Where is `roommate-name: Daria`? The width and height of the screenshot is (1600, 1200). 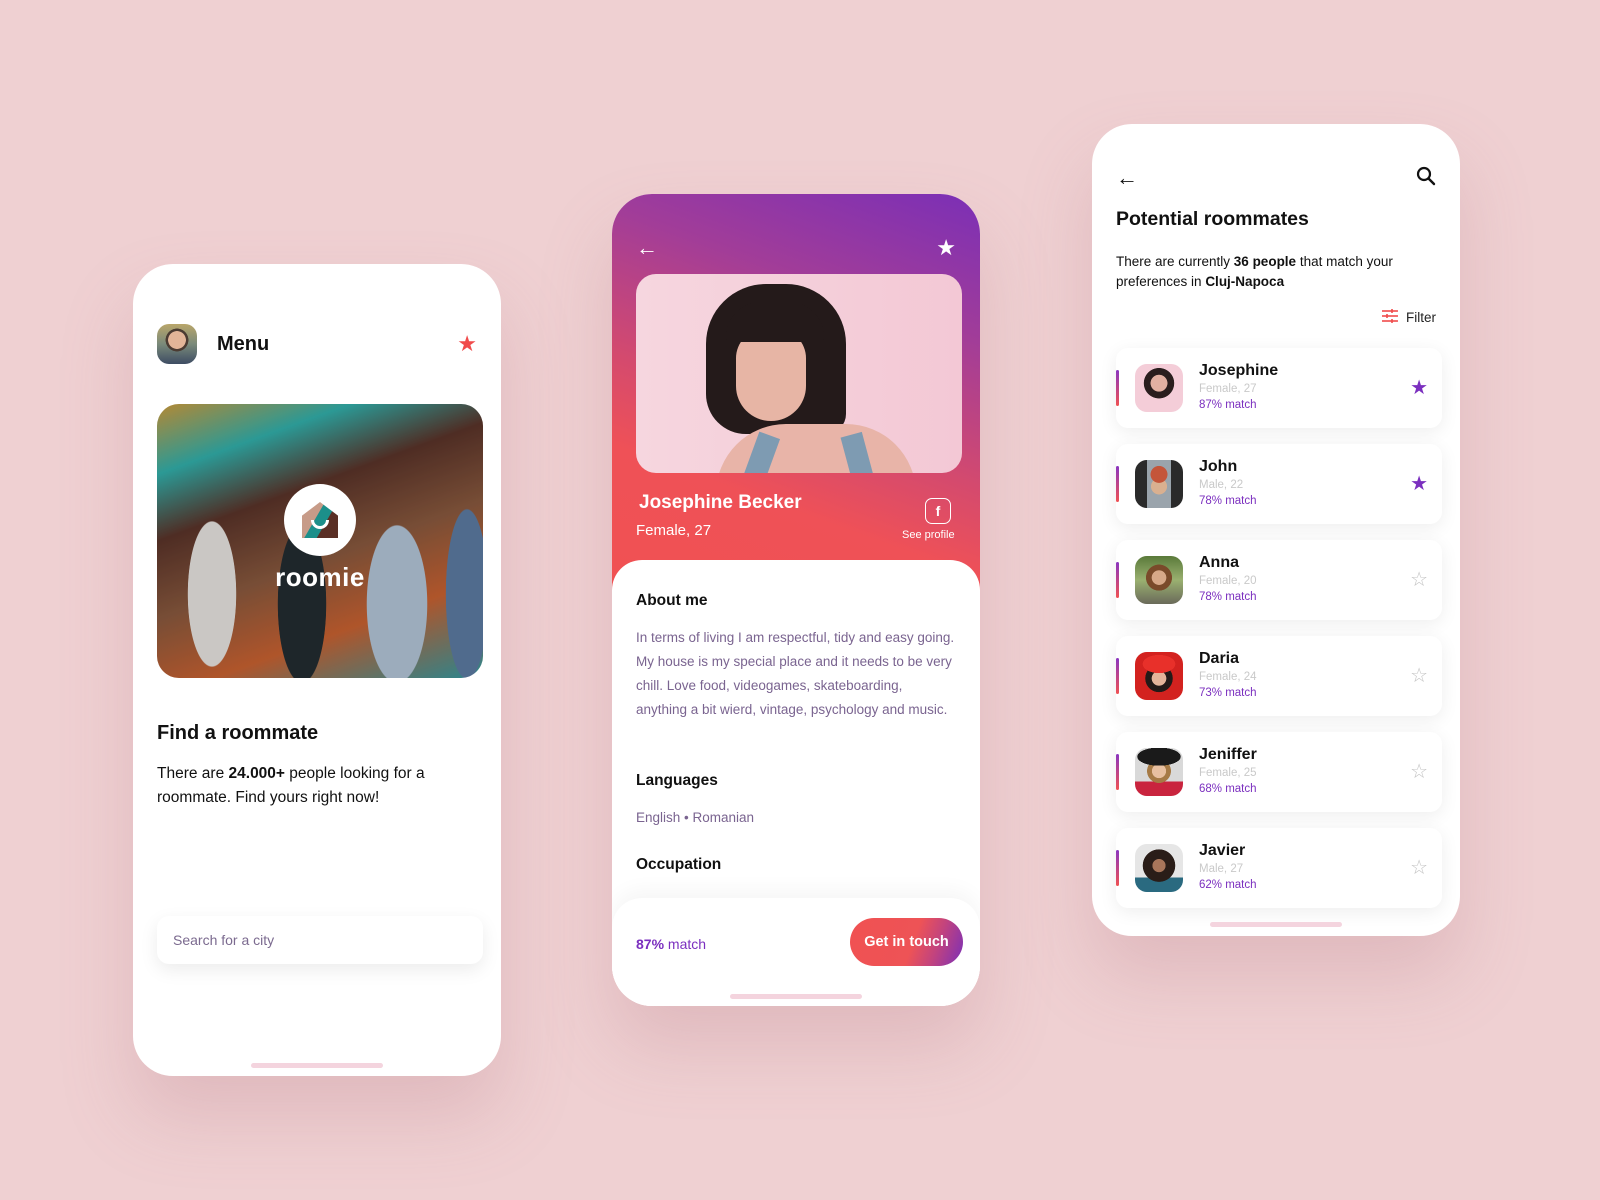 roommate-name: Daria is located at coordinates (1219, 658).